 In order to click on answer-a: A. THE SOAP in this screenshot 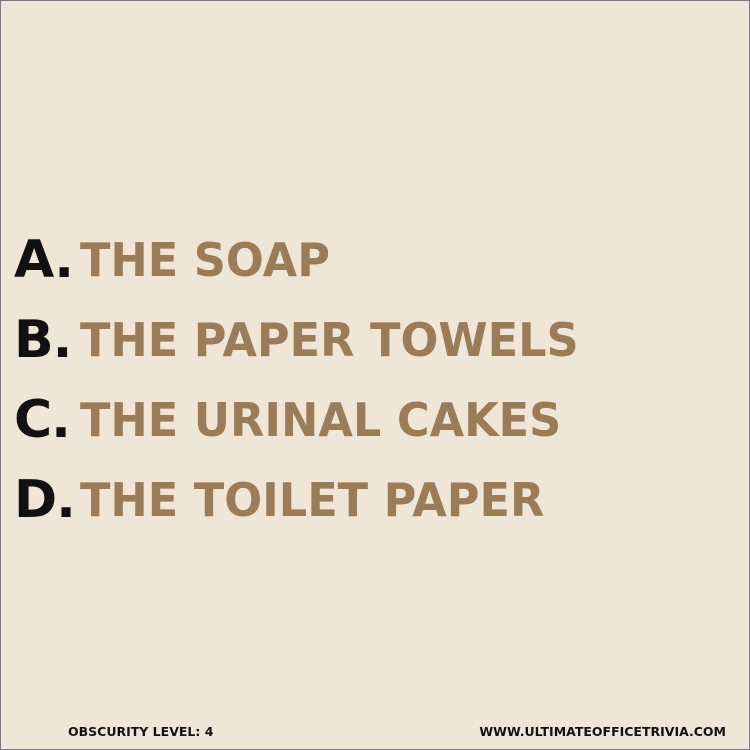, I will do `click(374, 260)`.